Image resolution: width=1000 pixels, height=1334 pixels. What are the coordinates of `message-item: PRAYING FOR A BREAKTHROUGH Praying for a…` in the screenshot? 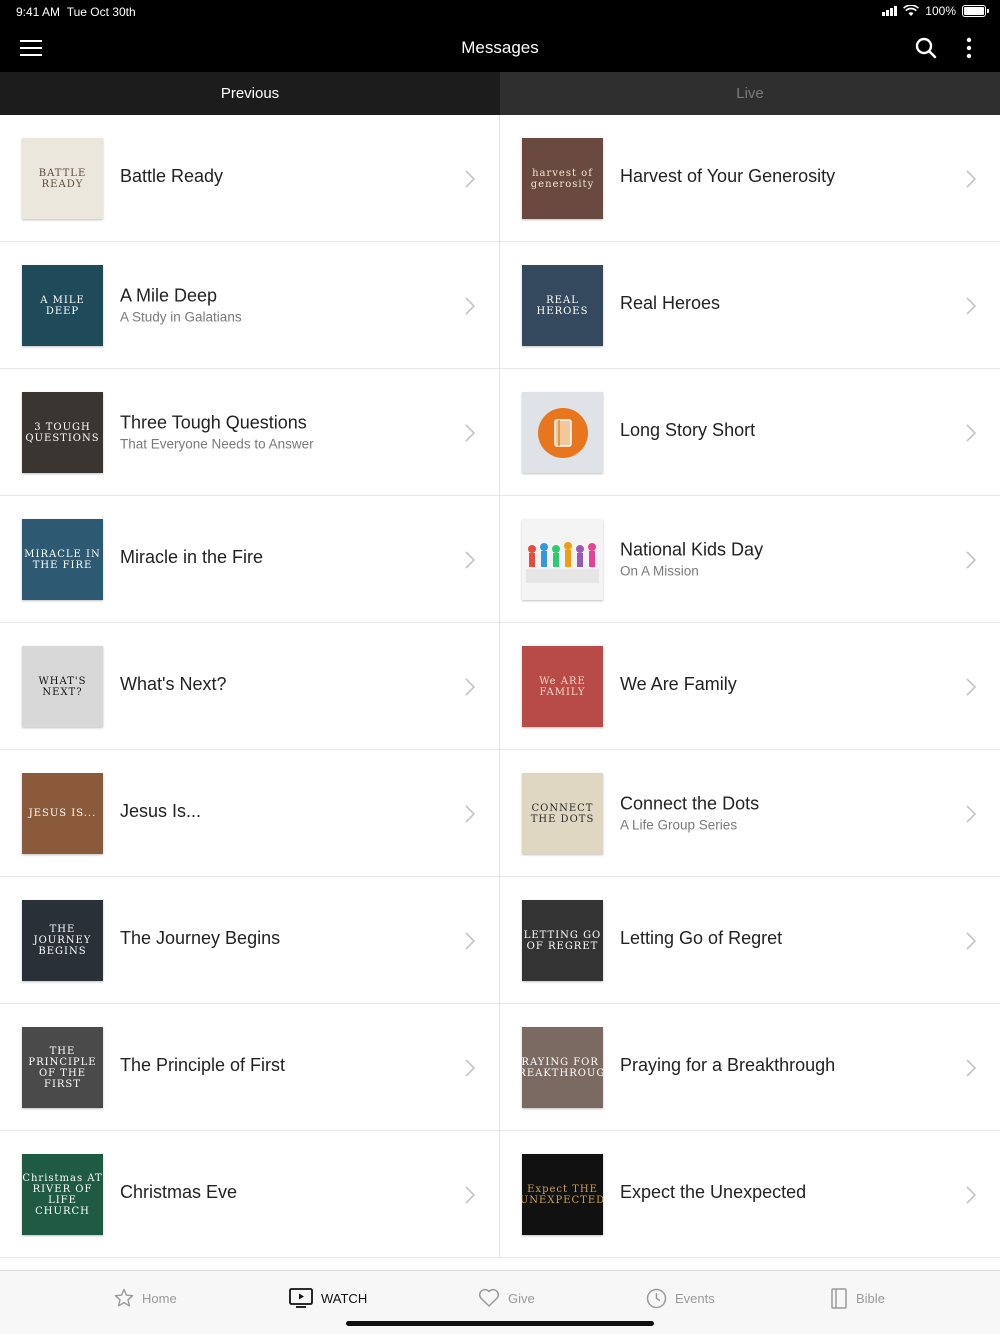 It's located at (750, 1067).